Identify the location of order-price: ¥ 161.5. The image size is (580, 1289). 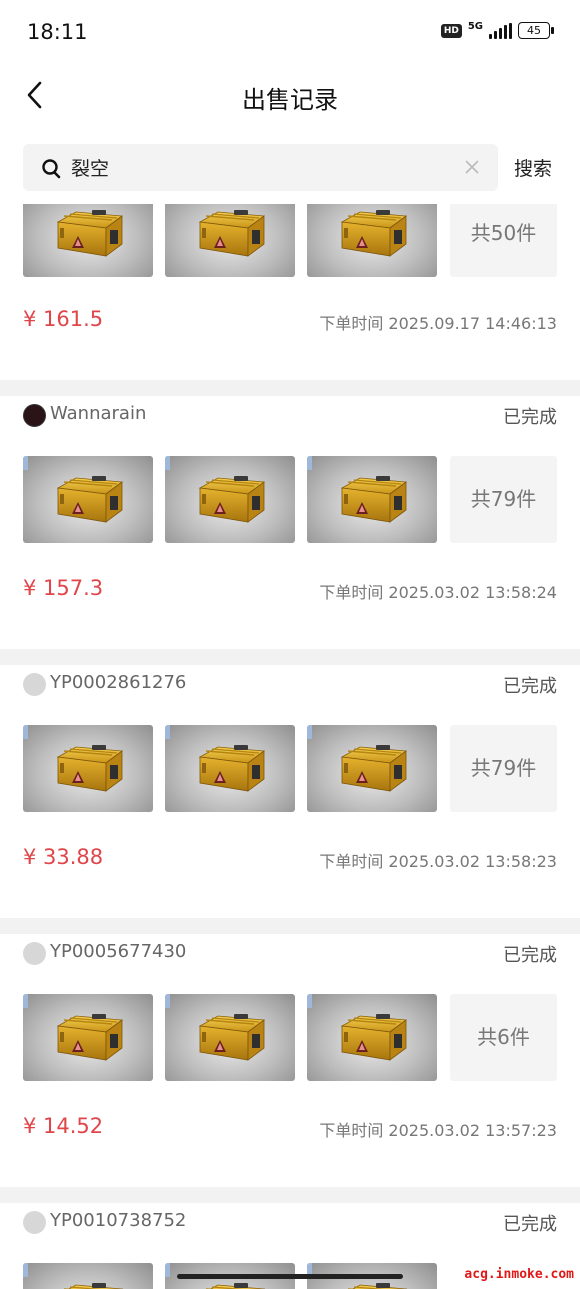
(63, 319).